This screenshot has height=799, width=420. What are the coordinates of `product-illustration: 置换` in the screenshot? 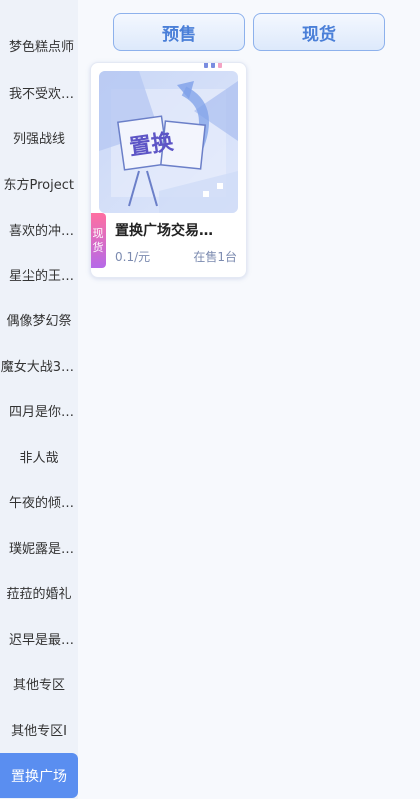 It's located at (168, 142).